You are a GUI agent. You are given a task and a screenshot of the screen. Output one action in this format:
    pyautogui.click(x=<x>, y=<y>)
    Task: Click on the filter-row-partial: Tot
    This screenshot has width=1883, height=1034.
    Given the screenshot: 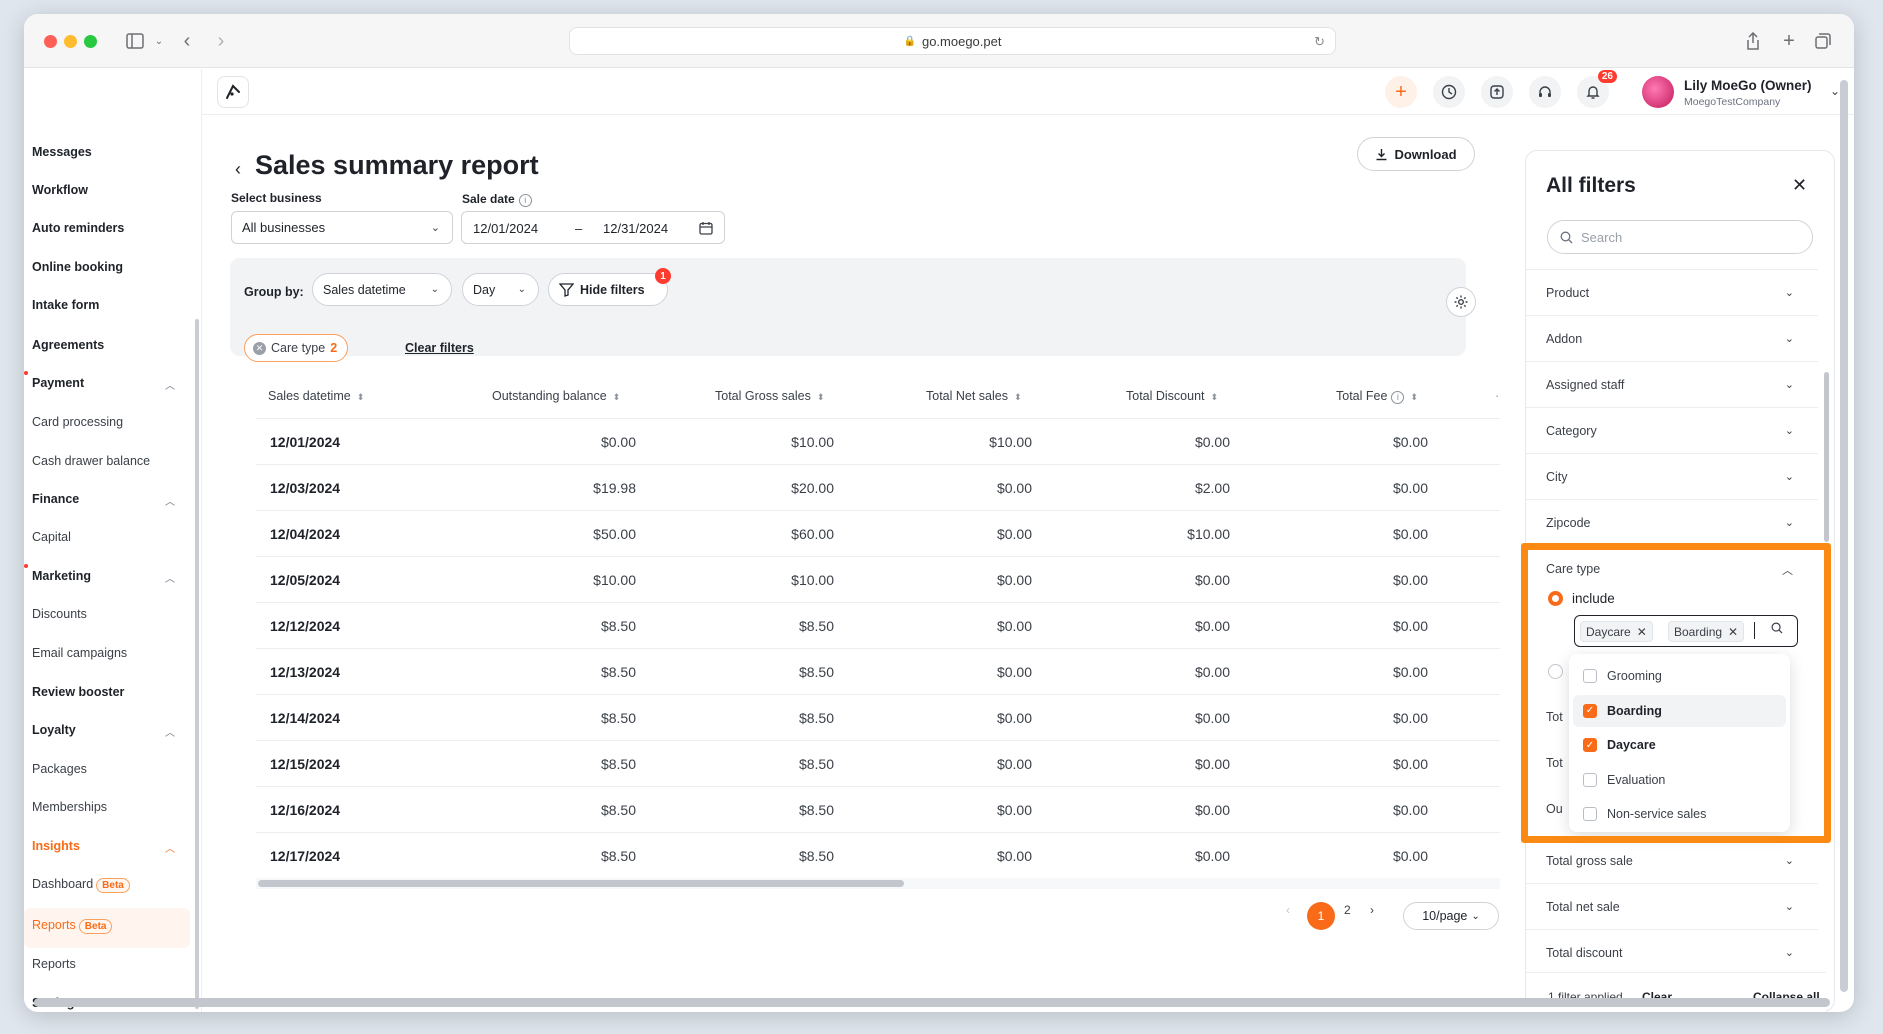 What is the action you would take?
    pyautogui.click(x=1554, y=763)
    